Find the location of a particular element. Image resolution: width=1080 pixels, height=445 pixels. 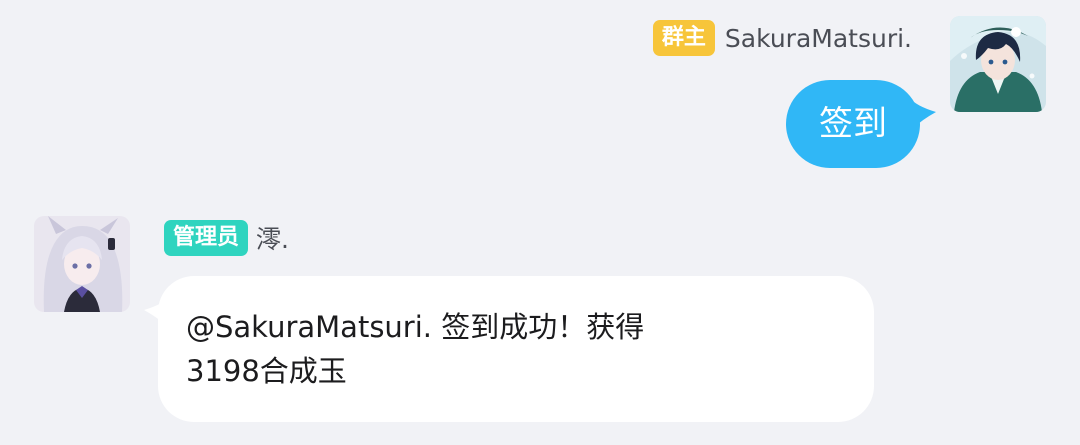

message-line: @SakuraMatsuri. 签到成功！获得 is located at coordinates (415, 327).